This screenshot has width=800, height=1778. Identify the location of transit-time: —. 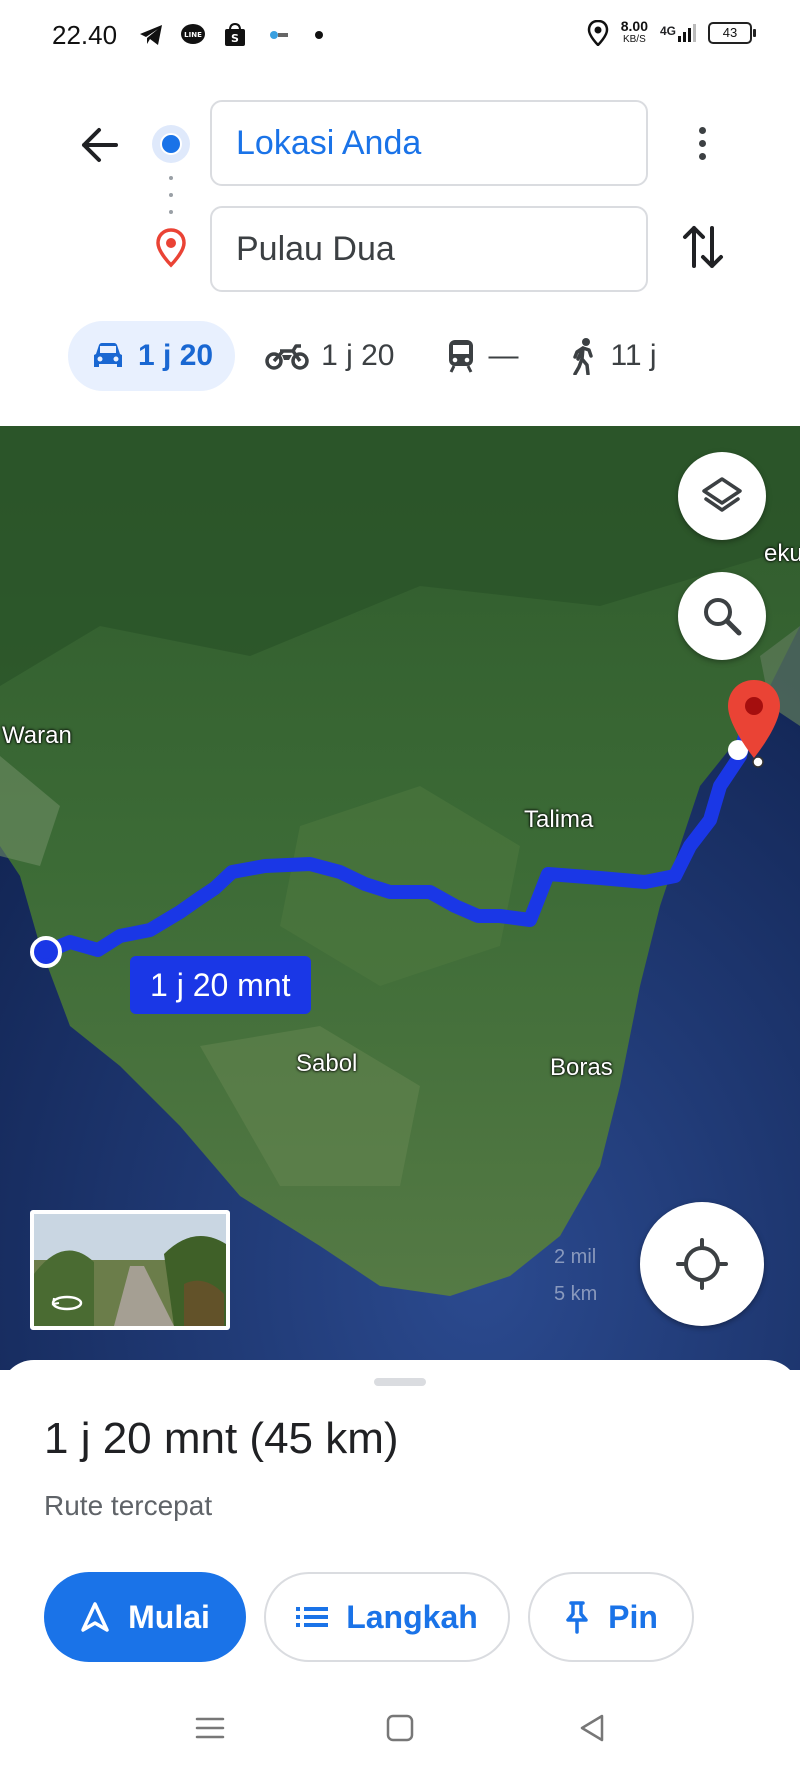
(503, 355).